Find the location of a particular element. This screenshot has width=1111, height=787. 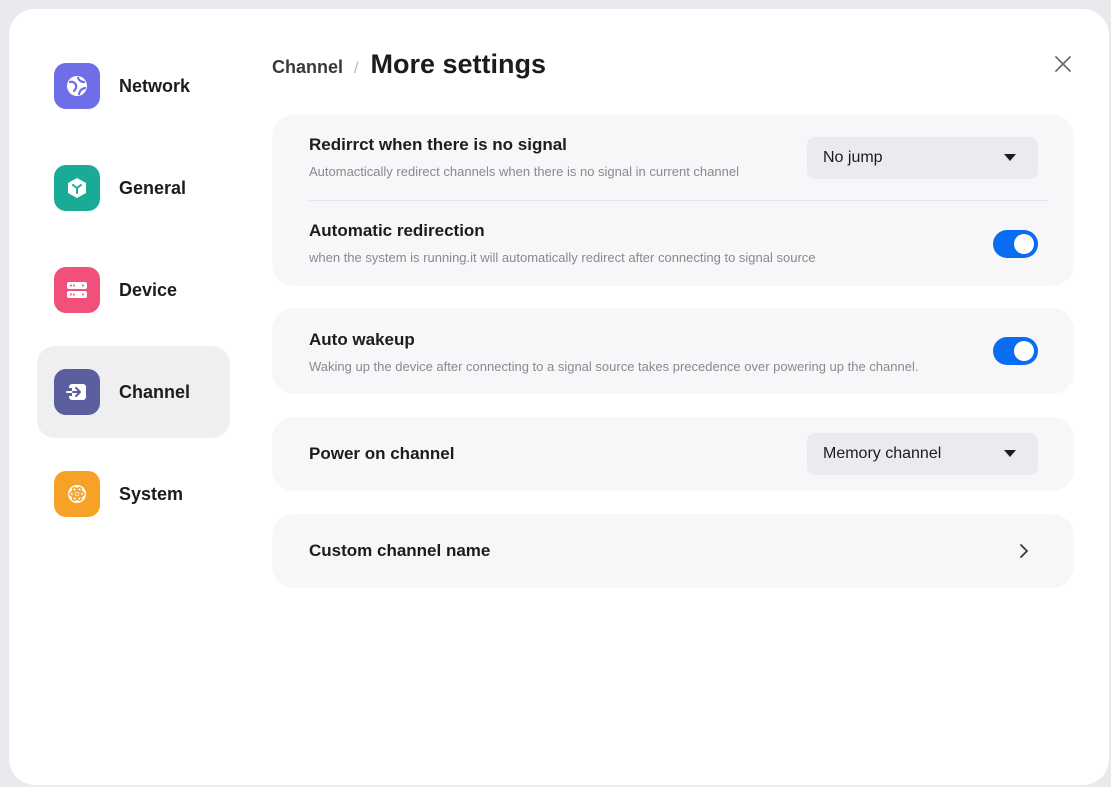

sidebar-item-general: General is located at coordinates (133, 188).